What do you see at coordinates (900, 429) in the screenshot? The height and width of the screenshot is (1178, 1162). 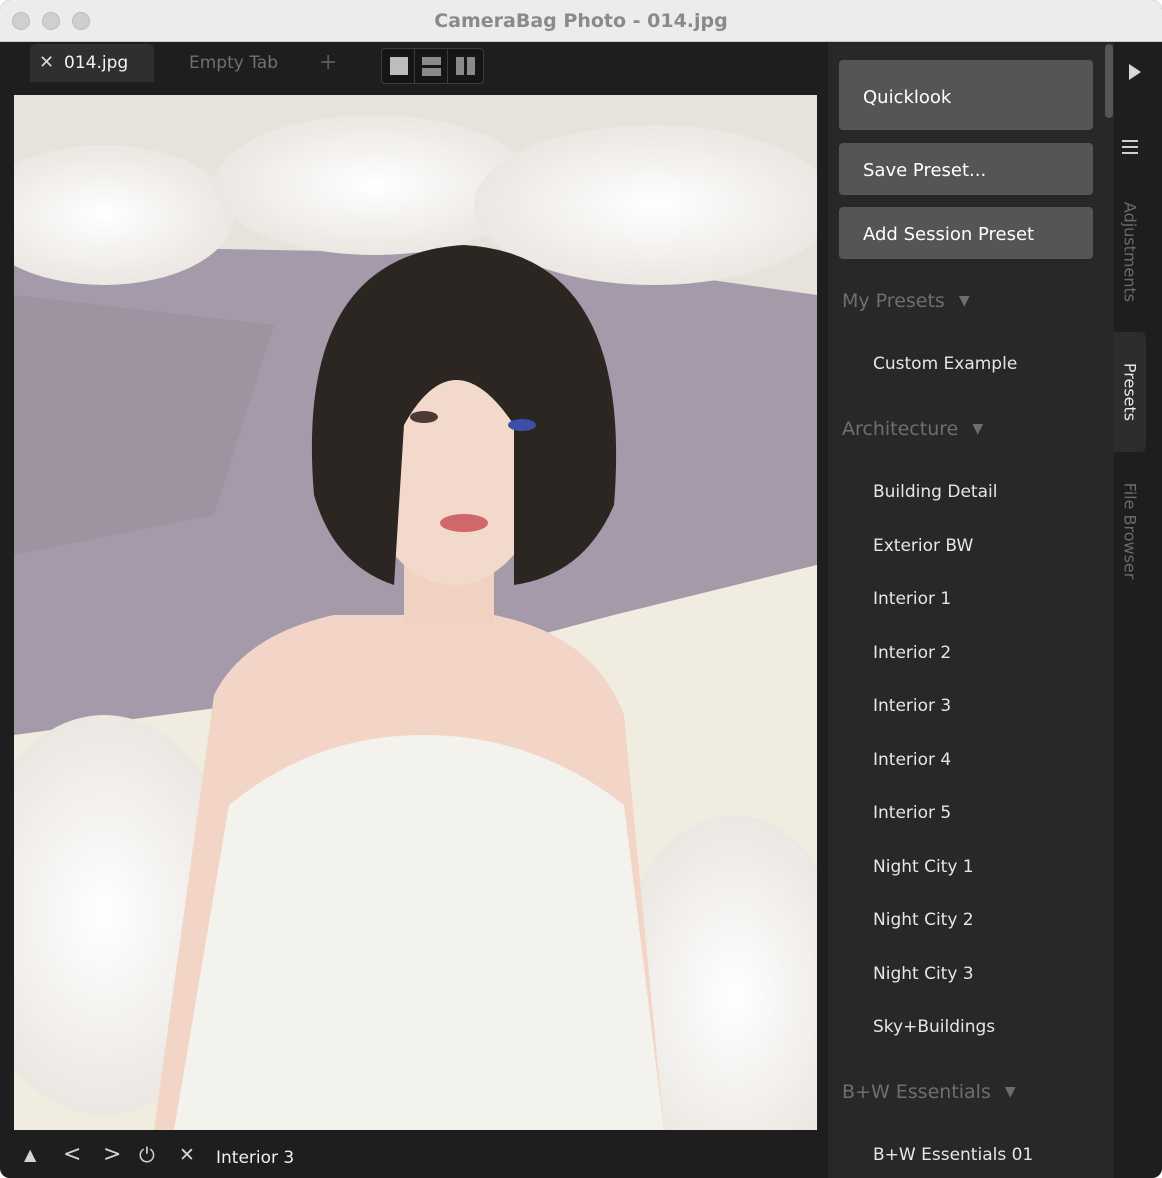 I see `section-title: Architecture` at bounding box center [900, 429].